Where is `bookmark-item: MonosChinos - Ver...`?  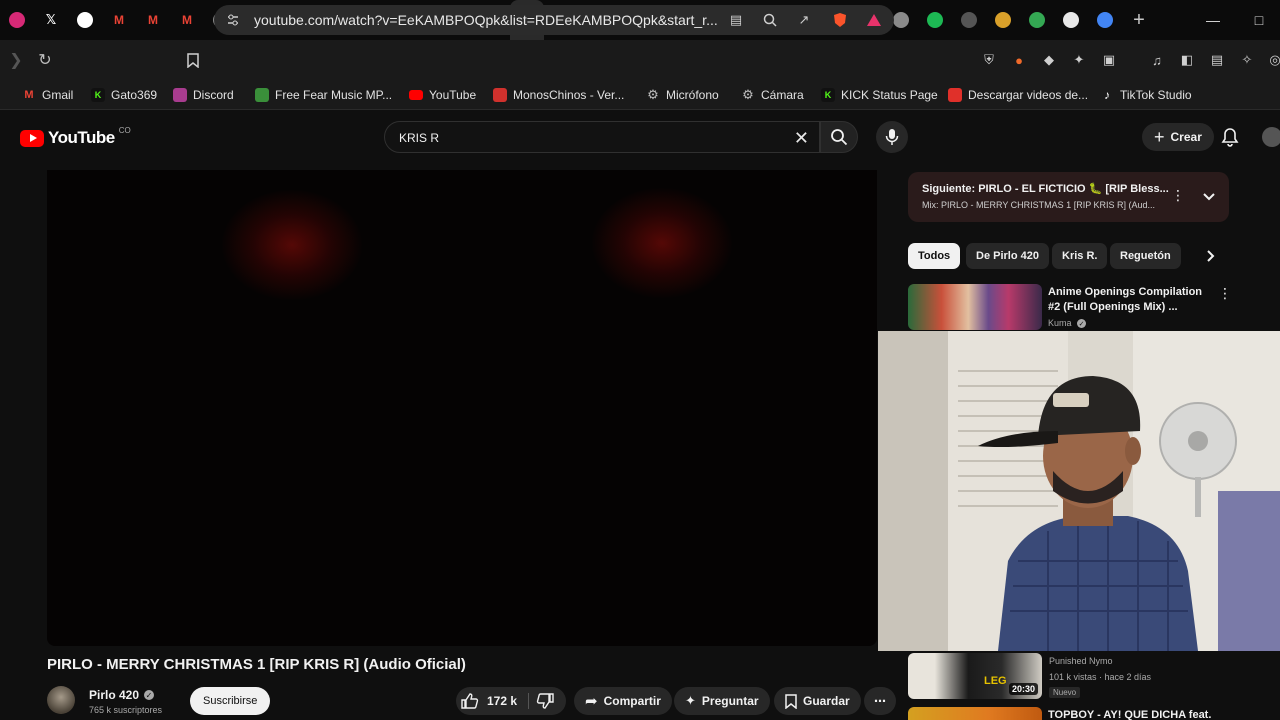 bookmark-item: MonosChinos - Ver... is located at coordinates (558, 95).